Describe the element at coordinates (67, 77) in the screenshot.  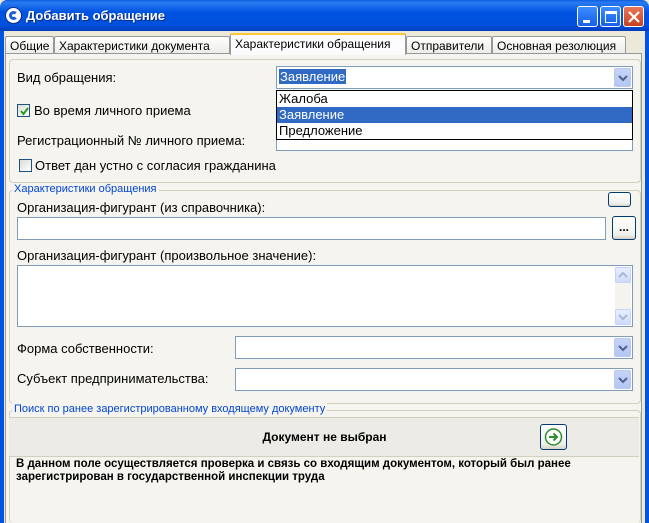
I see `appeal-type-label: Вид обращения:` at that location.